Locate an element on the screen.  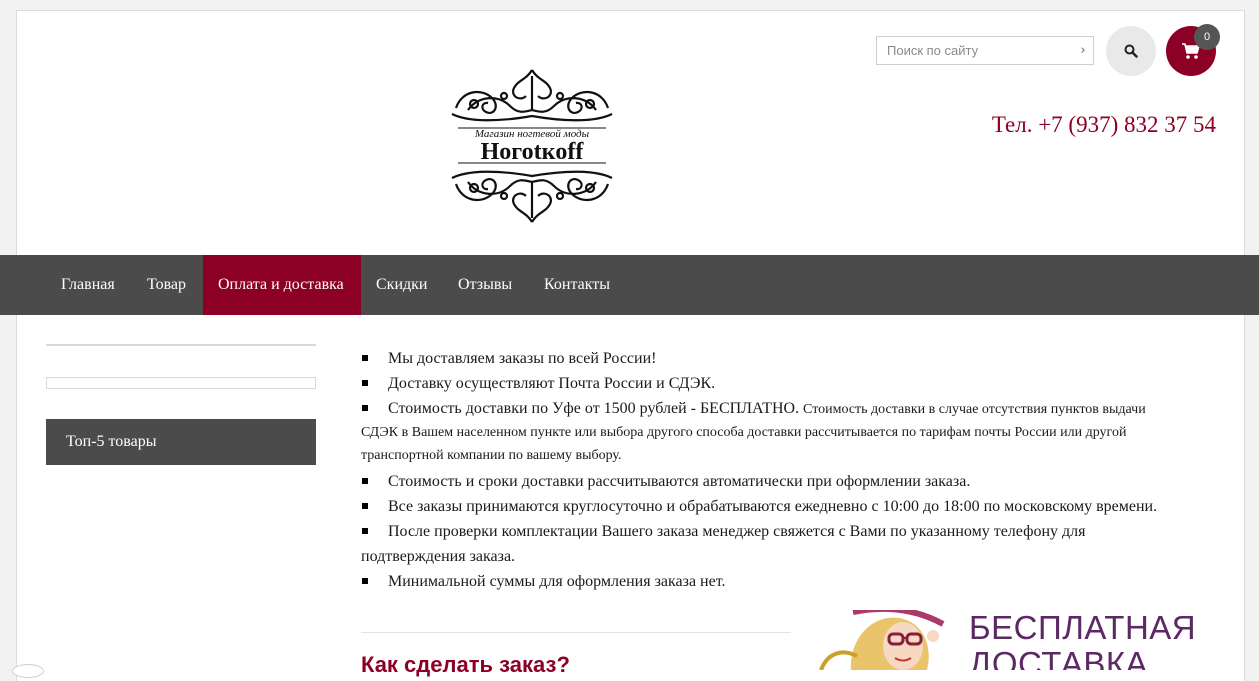
search-input is located at coordinates (975, 50).